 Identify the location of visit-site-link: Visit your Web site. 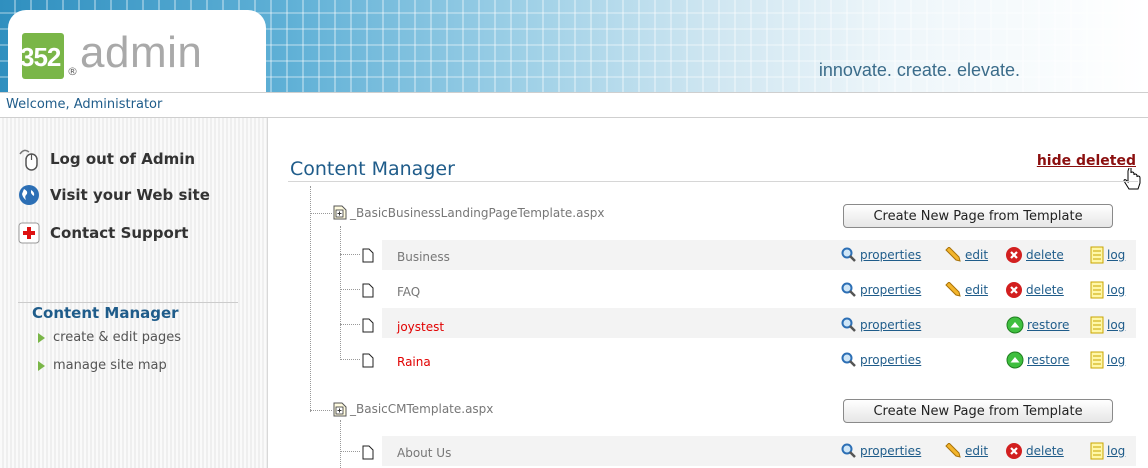
(114, 195).